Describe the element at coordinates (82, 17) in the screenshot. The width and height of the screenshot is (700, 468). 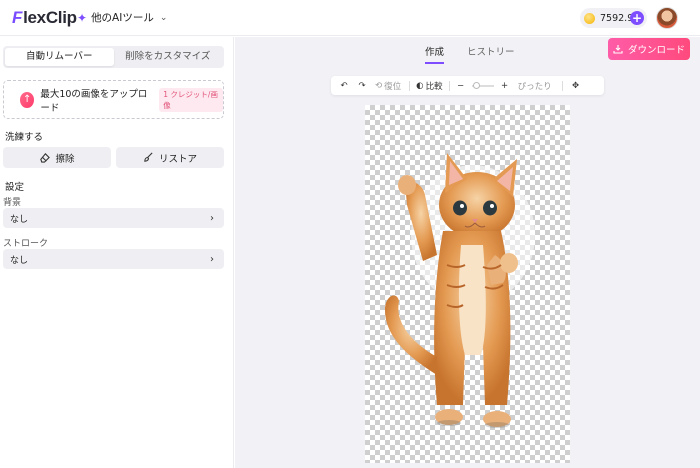
I see `sparkle-icon: ✦` at that location.